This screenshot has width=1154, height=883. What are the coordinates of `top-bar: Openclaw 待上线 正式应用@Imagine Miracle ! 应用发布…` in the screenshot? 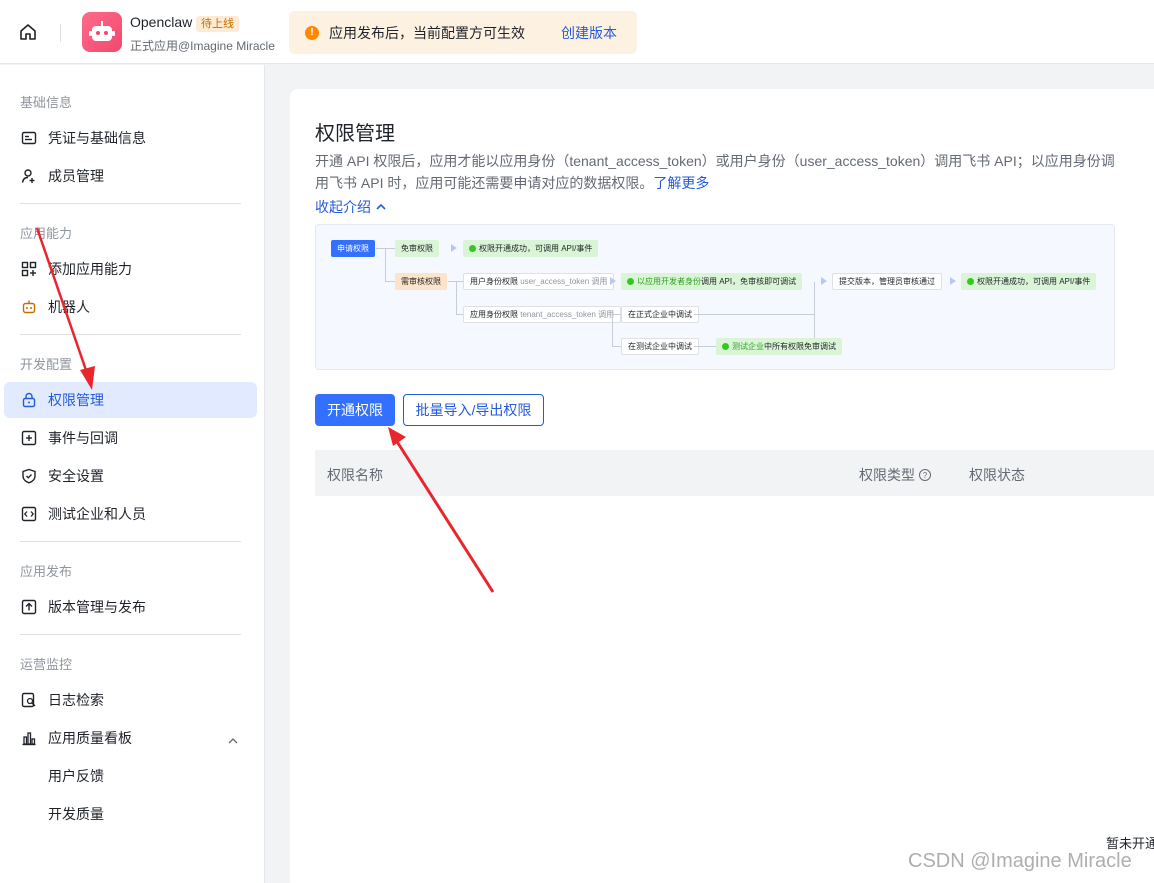 It's located at (577, 32).